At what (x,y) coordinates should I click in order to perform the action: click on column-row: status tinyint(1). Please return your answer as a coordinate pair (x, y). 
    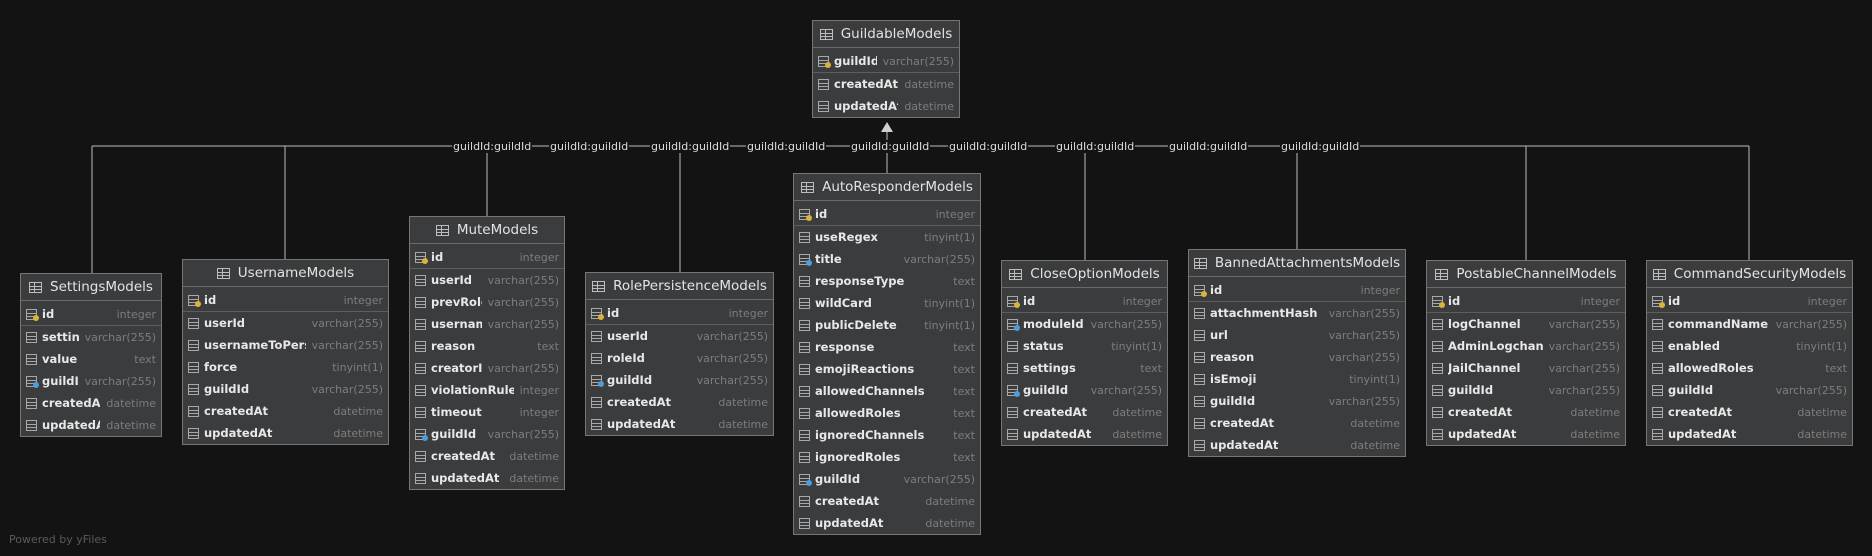
    Looking at the image, I should click on (1084, 346).